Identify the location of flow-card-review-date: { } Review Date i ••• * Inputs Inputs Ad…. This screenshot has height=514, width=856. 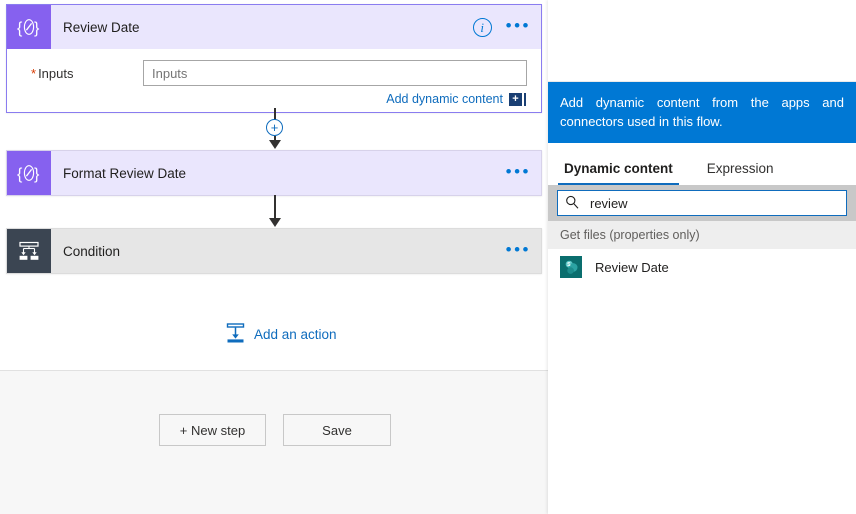
(274, 58).